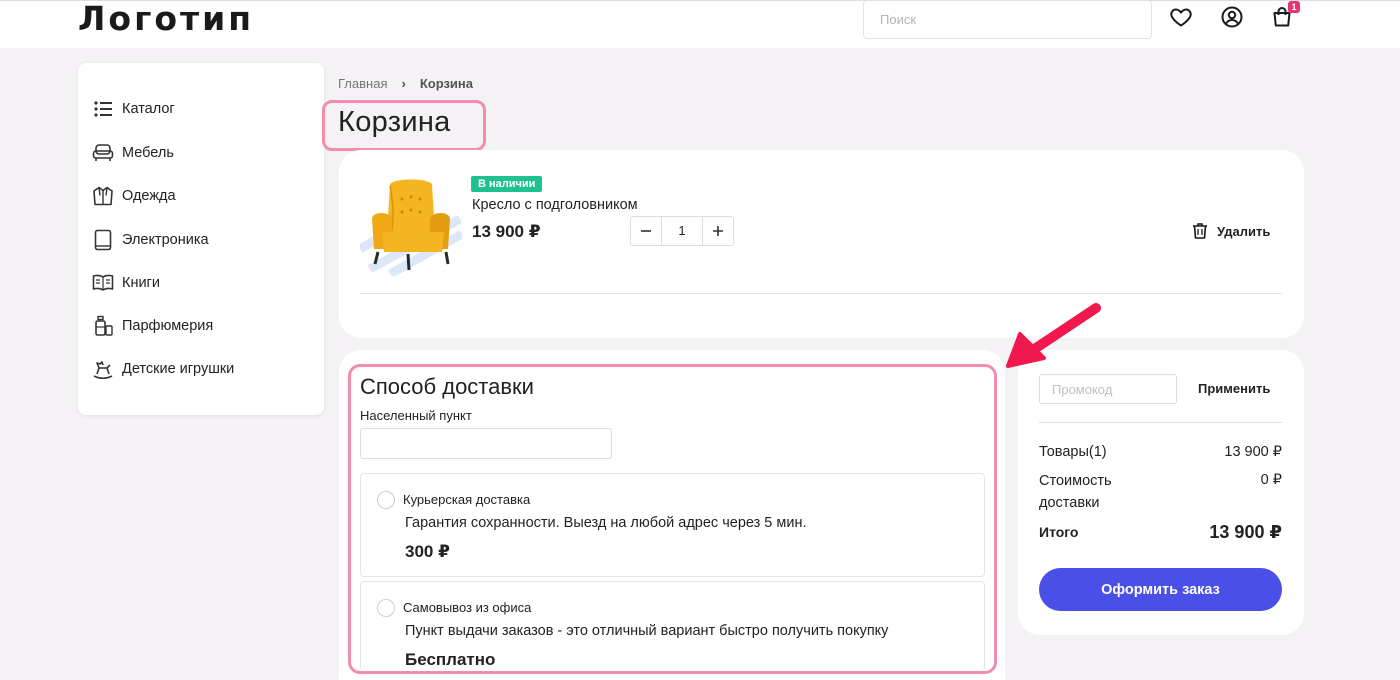 The height and width of the screenshot is (680, 1400). Describe the element at coordinates (450, 659) in the screenshot. I see `option-price: Бесплатно` at that location.